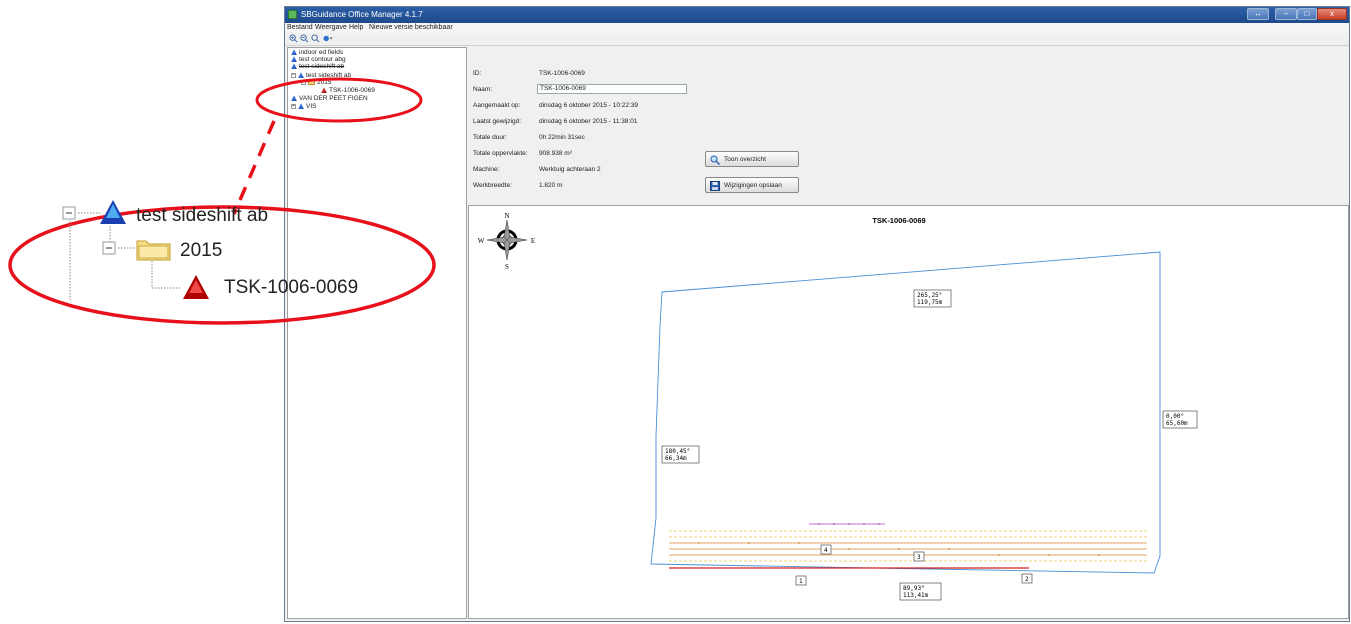 This screenshot has width=1351, height=624. Describe the element at coordinates (339, 100) in the screenshot. I see `small-highlight-ellipse` at that location.